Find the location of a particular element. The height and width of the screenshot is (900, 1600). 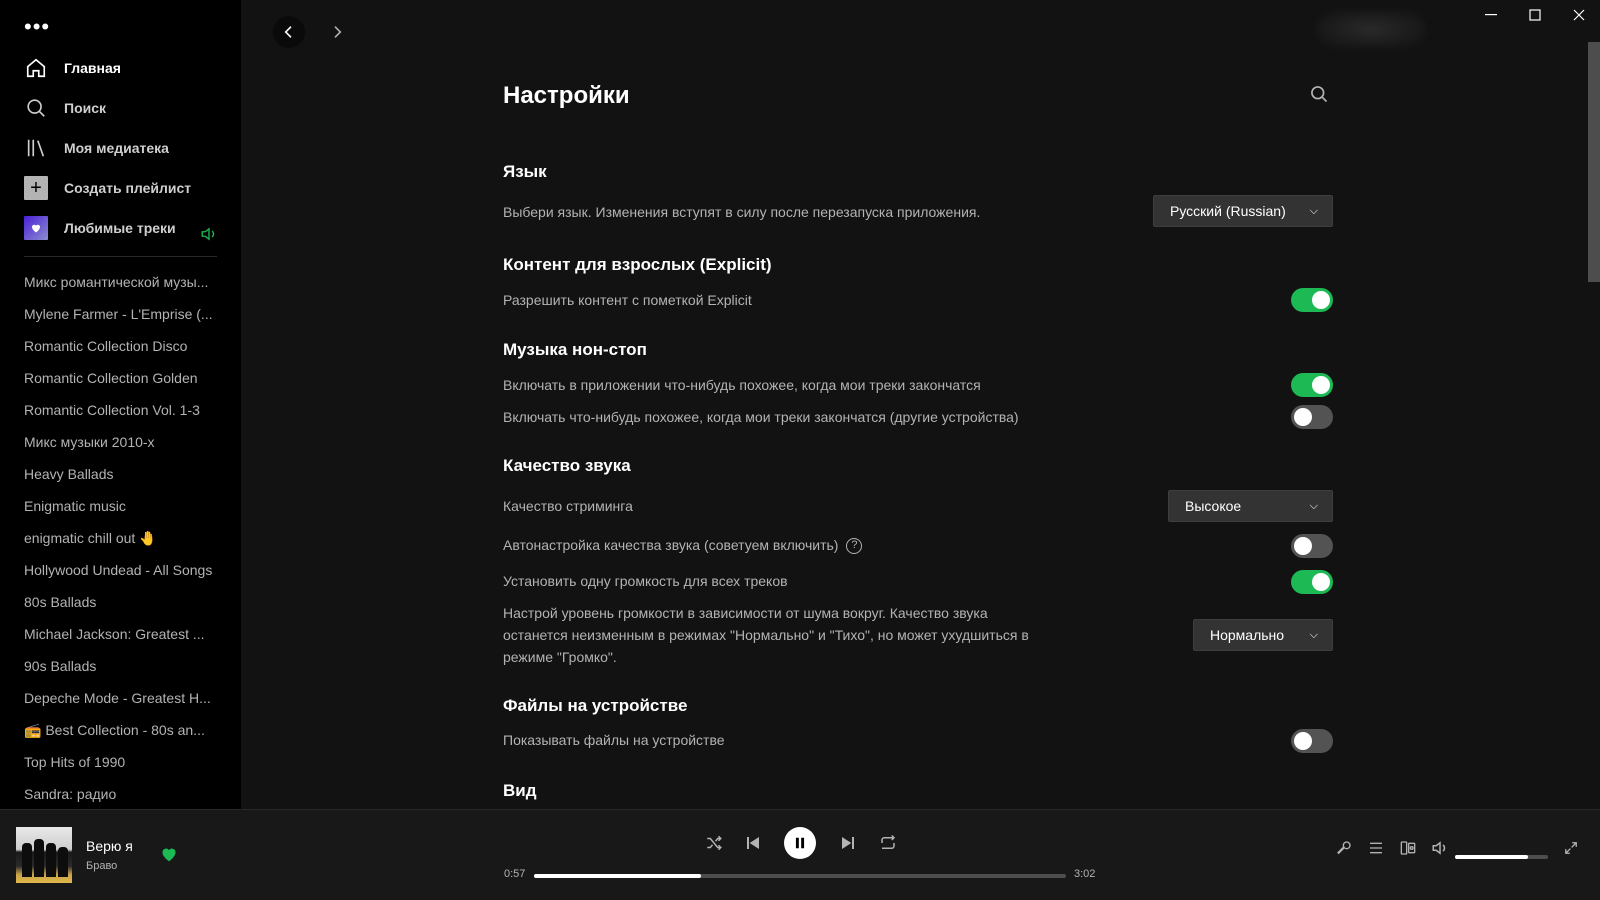

progress-bar is located at coordinates (800, 876).